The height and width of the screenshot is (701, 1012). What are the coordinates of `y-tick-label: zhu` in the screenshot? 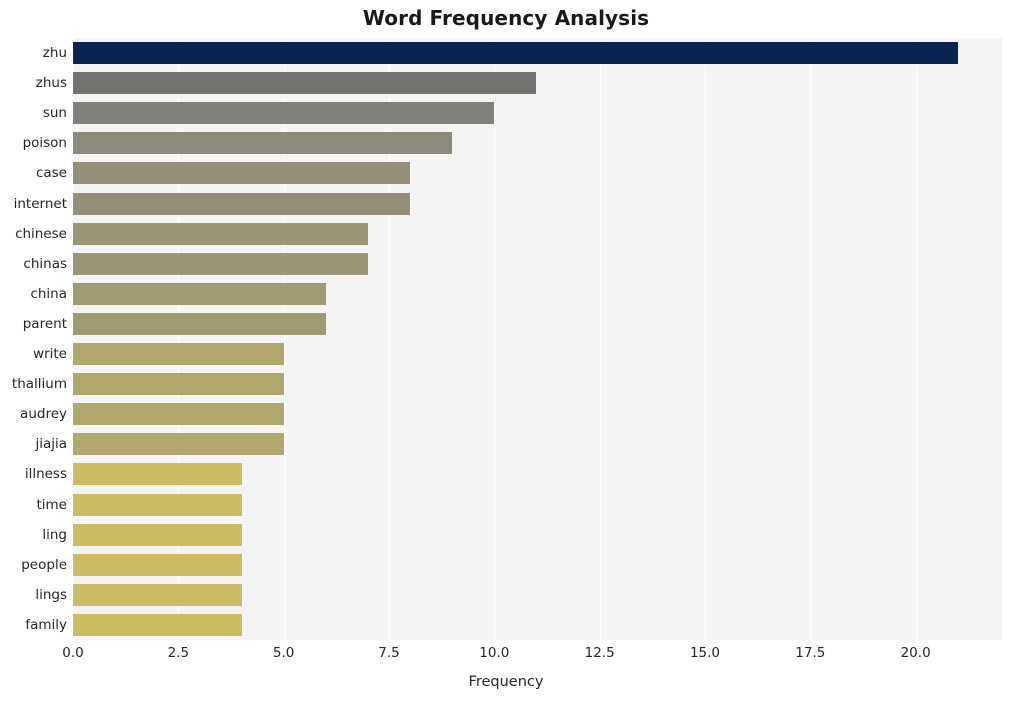 It's located at (54, 53).